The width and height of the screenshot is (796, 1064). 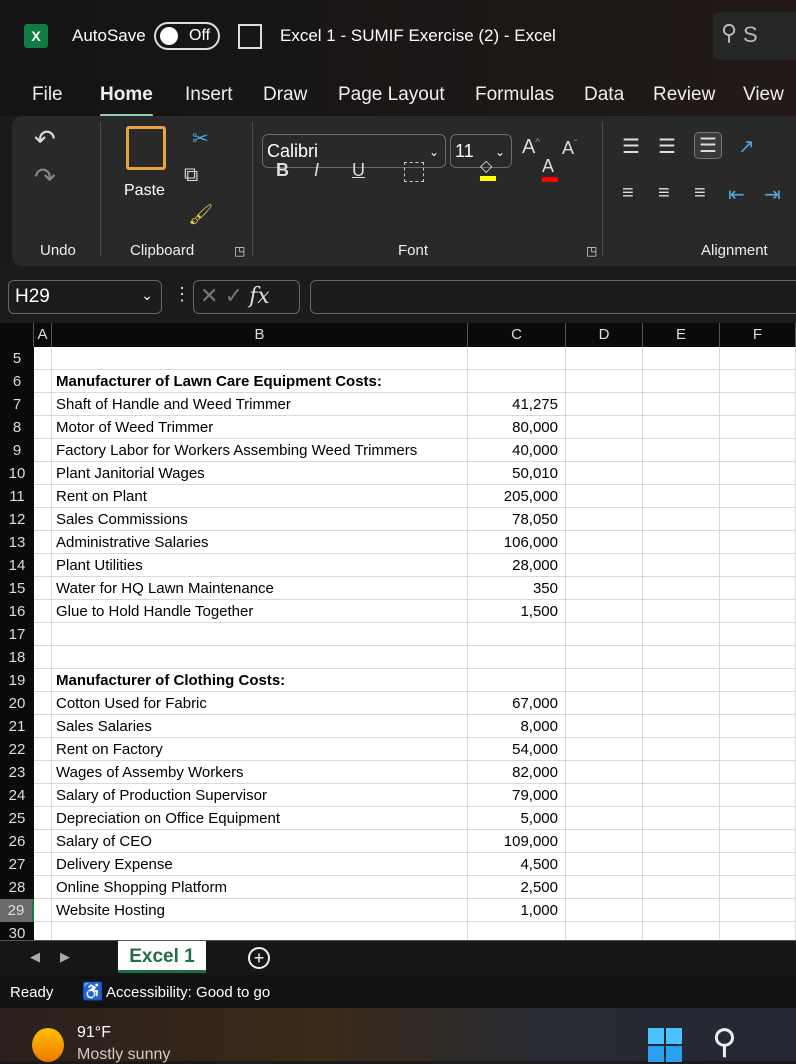 What do you see at coordinates (517, 519) in the screenshot?
I see `cell-c: 78,050` at bounding box center [517, 519].